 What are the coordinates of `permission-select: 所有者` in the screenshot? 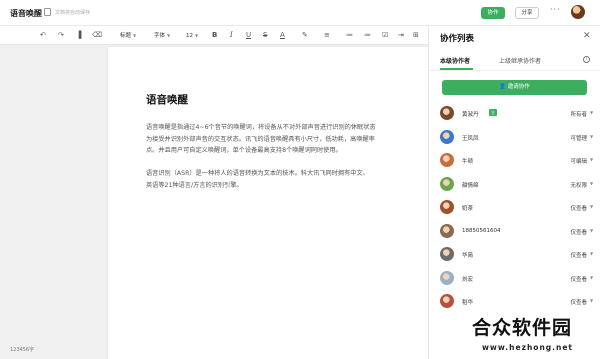 It's located at (570, 114).